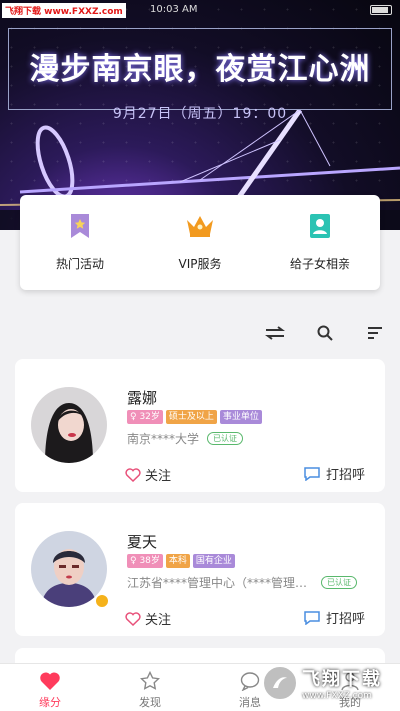  I want to click on quick-menu: 热门活动 VIP服务 给子女相亲, so click(200, 242).